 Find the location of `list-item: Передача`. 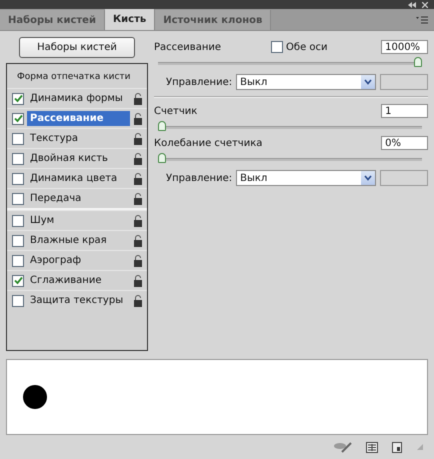

list-item: Передача is located at coordinates (78, 198).